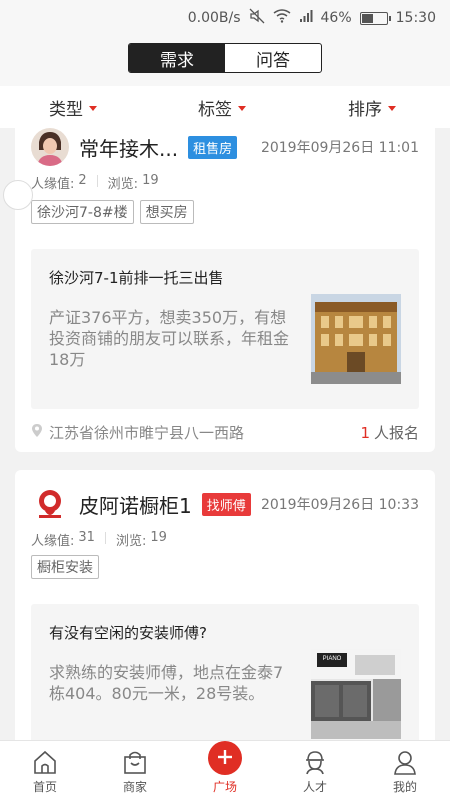  Describe the element at coordinates (314, 787) in the screenshot. I see `nav-talent-label: 人才` at that location.